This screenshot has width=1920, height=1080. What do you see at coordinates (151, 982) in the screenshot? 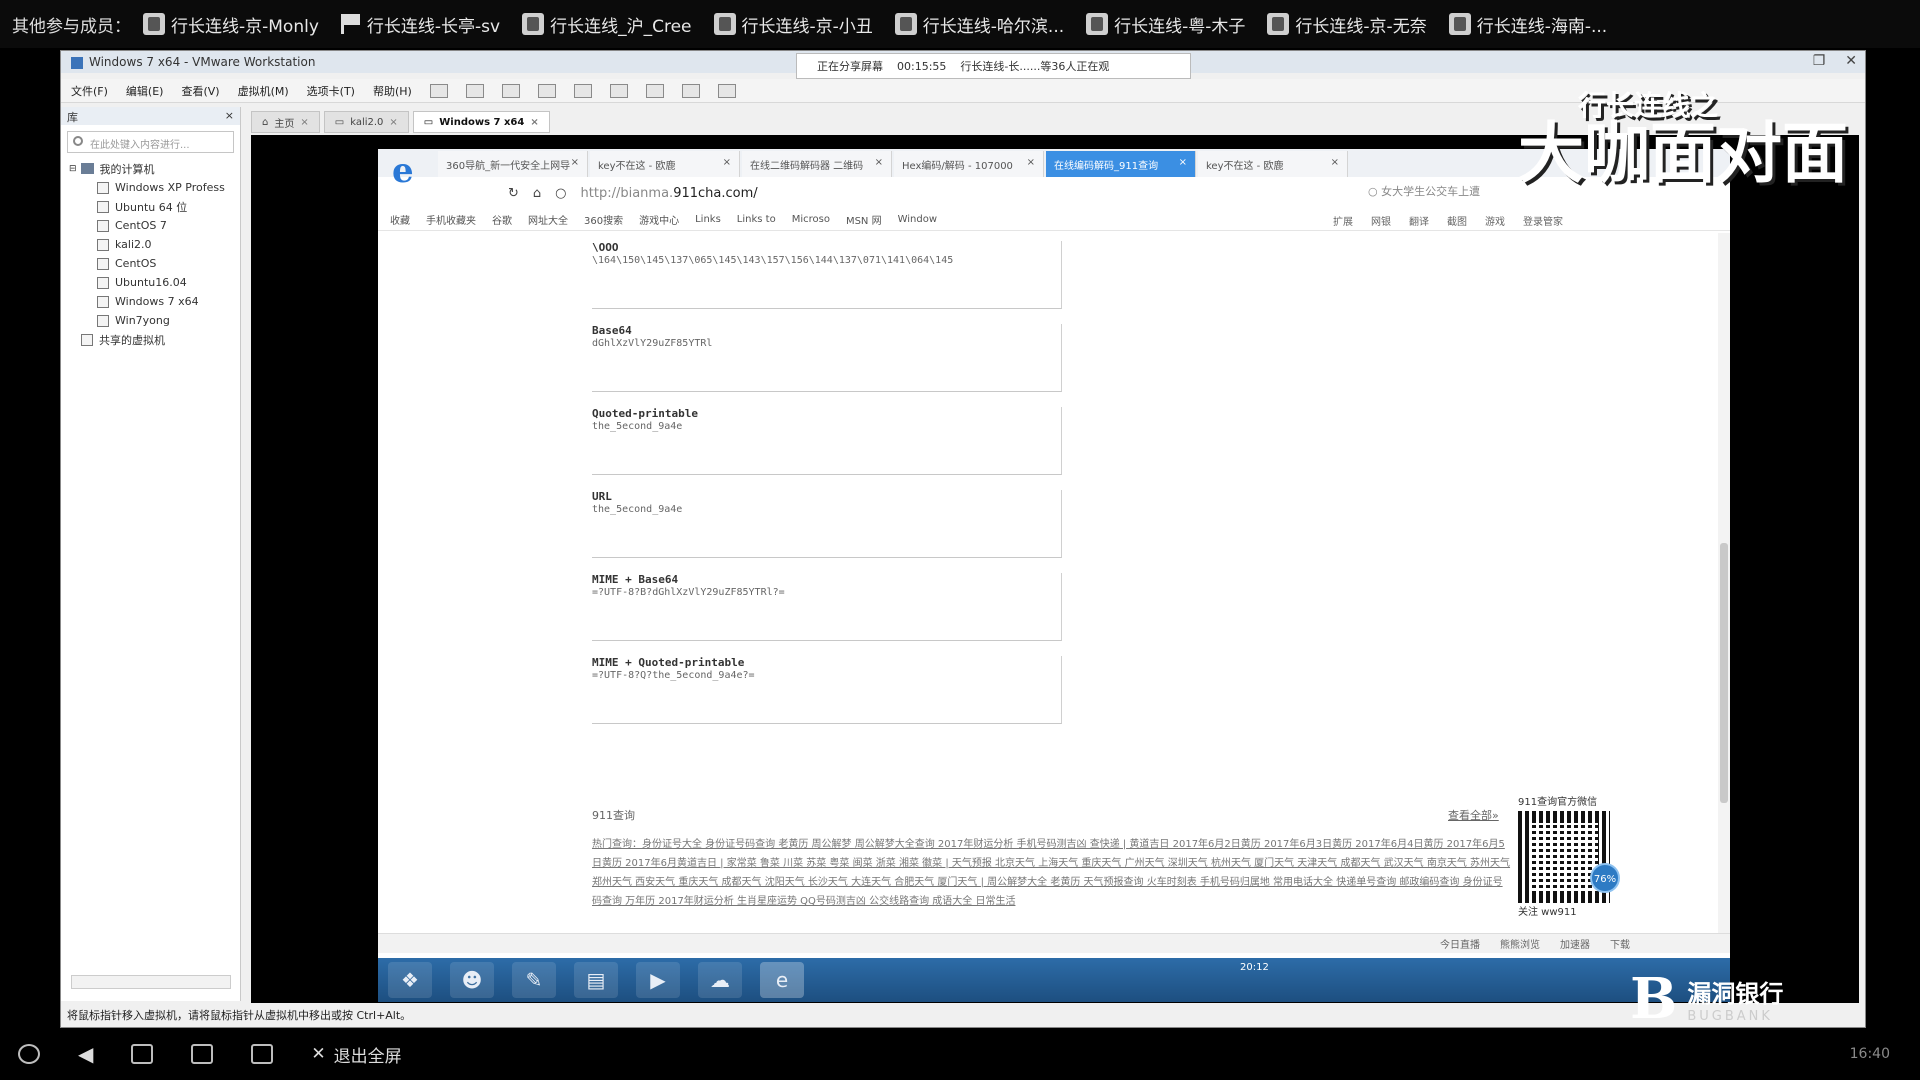
I see `library-scrollbar` at bounding box center [151, 982].